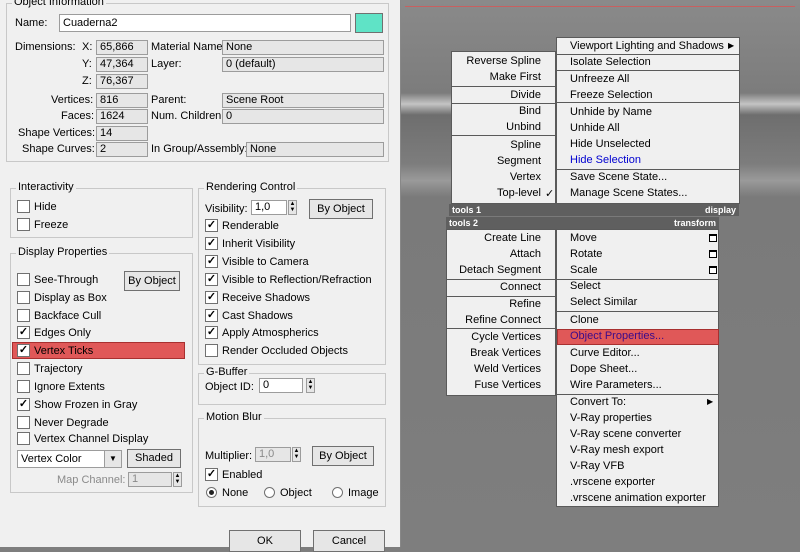 This screenshot has width=800, height=552. What do you see at coordinates (583, 238) in the screenshot?
I see `transform-item-move: Move` at bounding box center [583, 238].